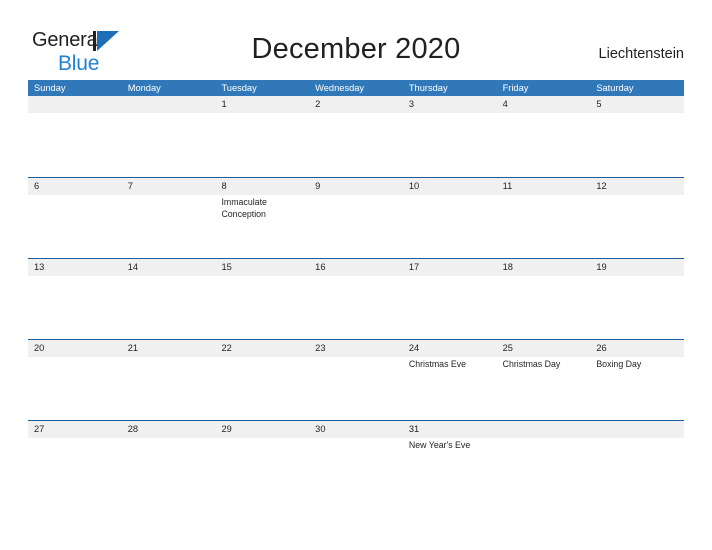 This screenshot has width=712, height=550. Describe the element at coordinates (262, 226) in the screenshot. I see `day-events-8: Immaculate Conception` at that location.